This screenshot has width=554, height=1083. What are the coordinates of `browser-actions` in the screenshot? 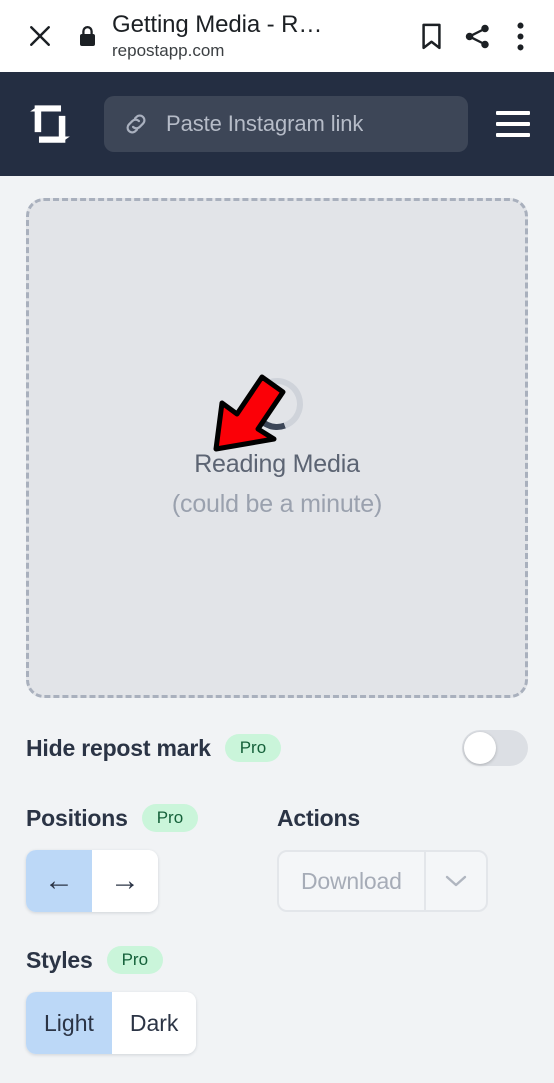 It's located at (474, 36).